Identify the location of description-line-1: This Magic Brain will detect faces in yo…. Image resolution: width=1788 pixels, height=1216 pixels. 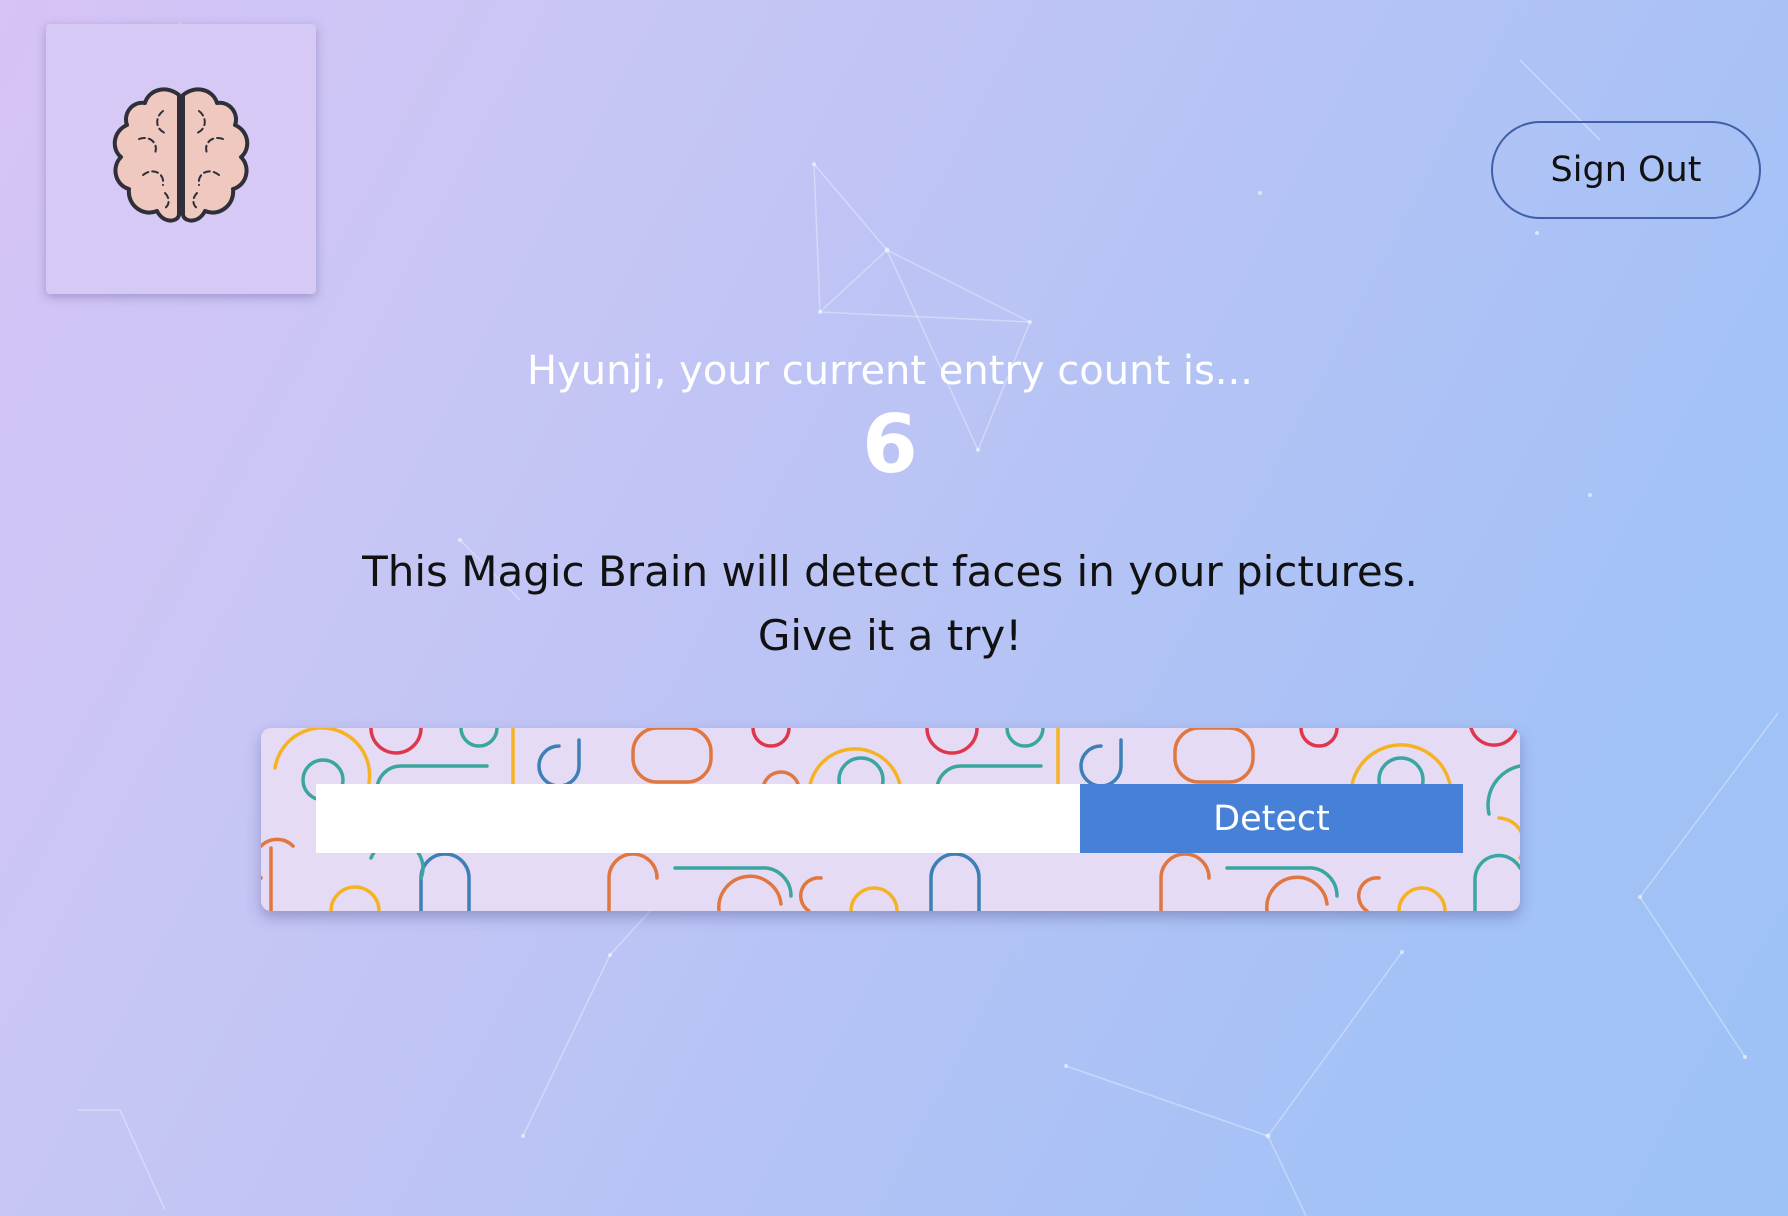
(890, 571).